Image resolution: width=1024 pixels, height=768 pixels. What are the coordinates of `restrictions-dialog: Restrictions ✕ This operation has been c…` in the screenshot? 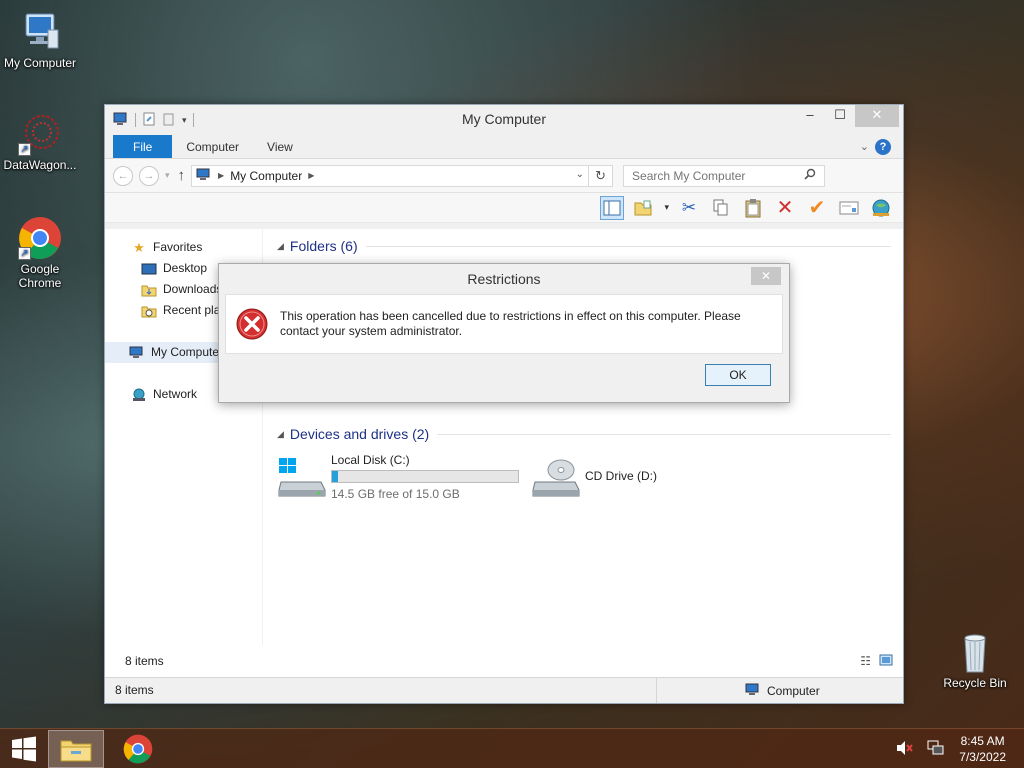 It's located at (504, 333).